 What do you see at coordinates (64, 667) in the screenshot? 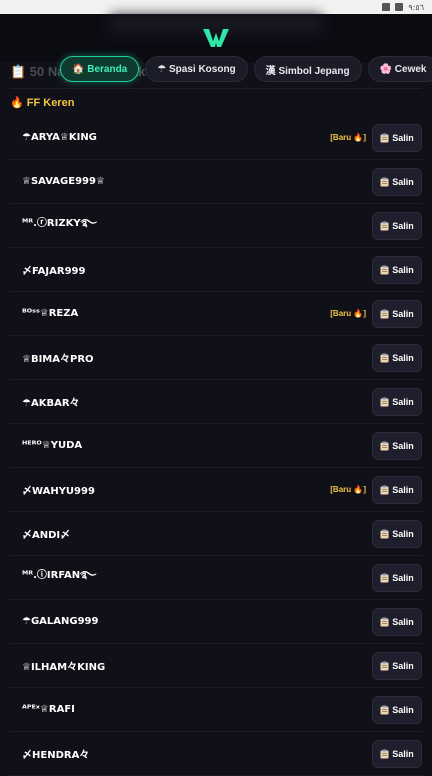
I see `nickname-text: ♕ILHAM々KING` at bounding box center [64, 667].